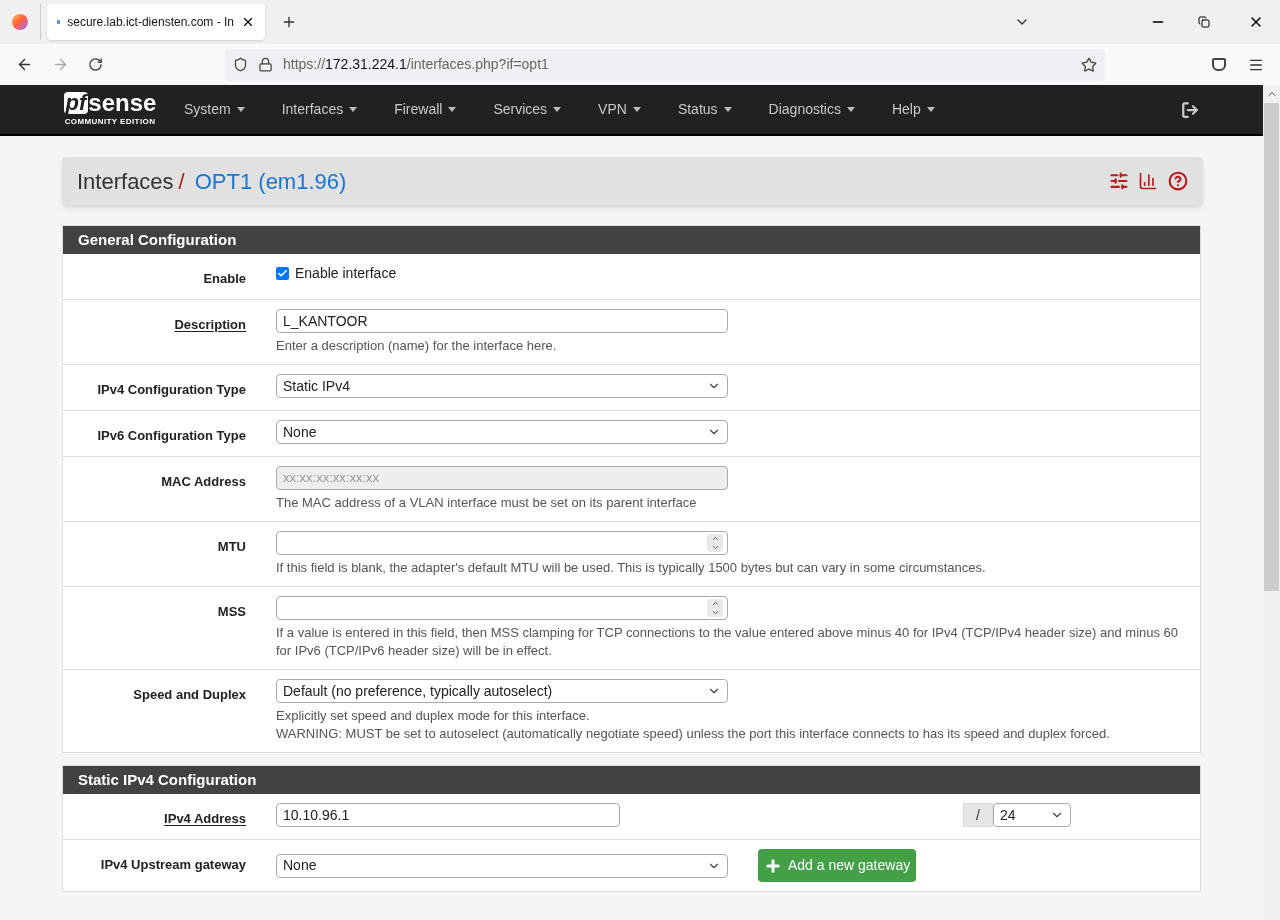 The width and height of the screenshot is (1280, 920). Describe the element at coordinates (171, 435) in the screenshot. I see `field-label: IPv6 Configuration Type` at that location.